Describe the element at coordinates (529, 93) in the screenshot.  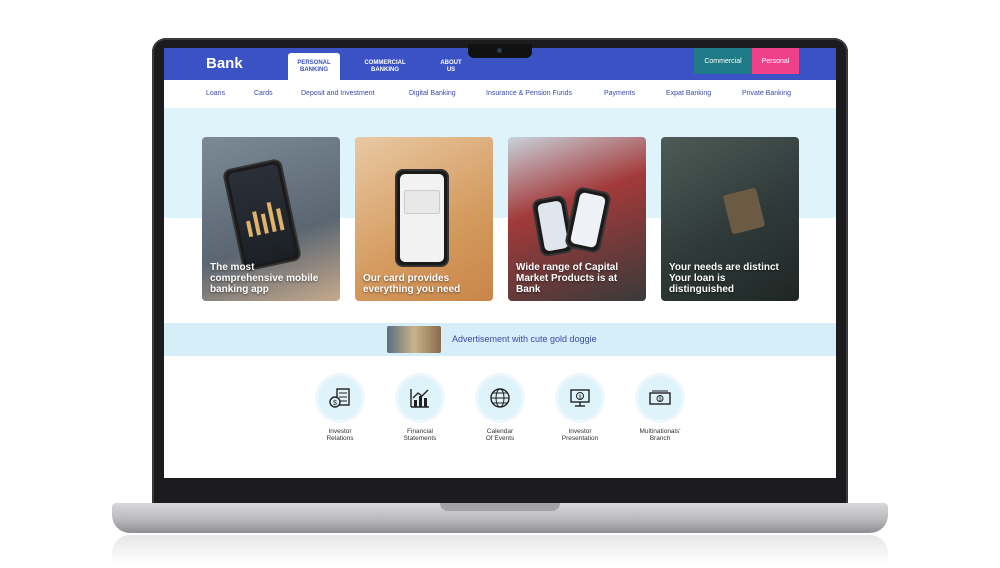
I see `subnav-insurance: Insurance & Pension Funds` at that location.